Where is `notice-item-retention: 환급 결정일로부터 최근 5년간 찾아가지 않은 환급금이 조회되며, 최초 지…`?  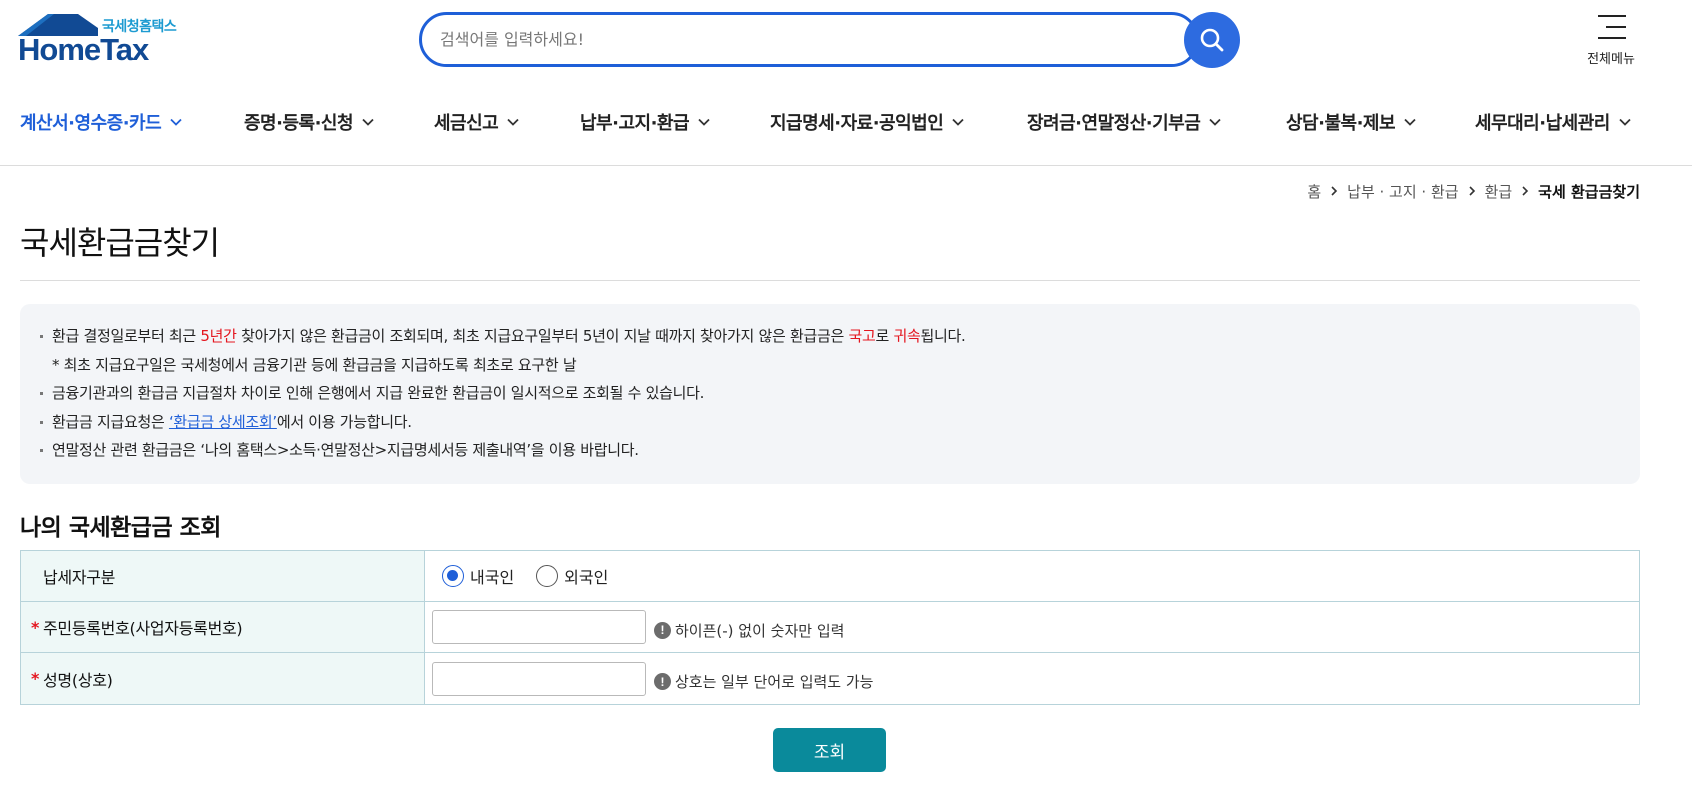 notice-item-retention: 환급 결정일로부터 최근 5년간 찾아가지 않은 환급금이 조회되며, 최초 지… is located at coordinates (840, 336).